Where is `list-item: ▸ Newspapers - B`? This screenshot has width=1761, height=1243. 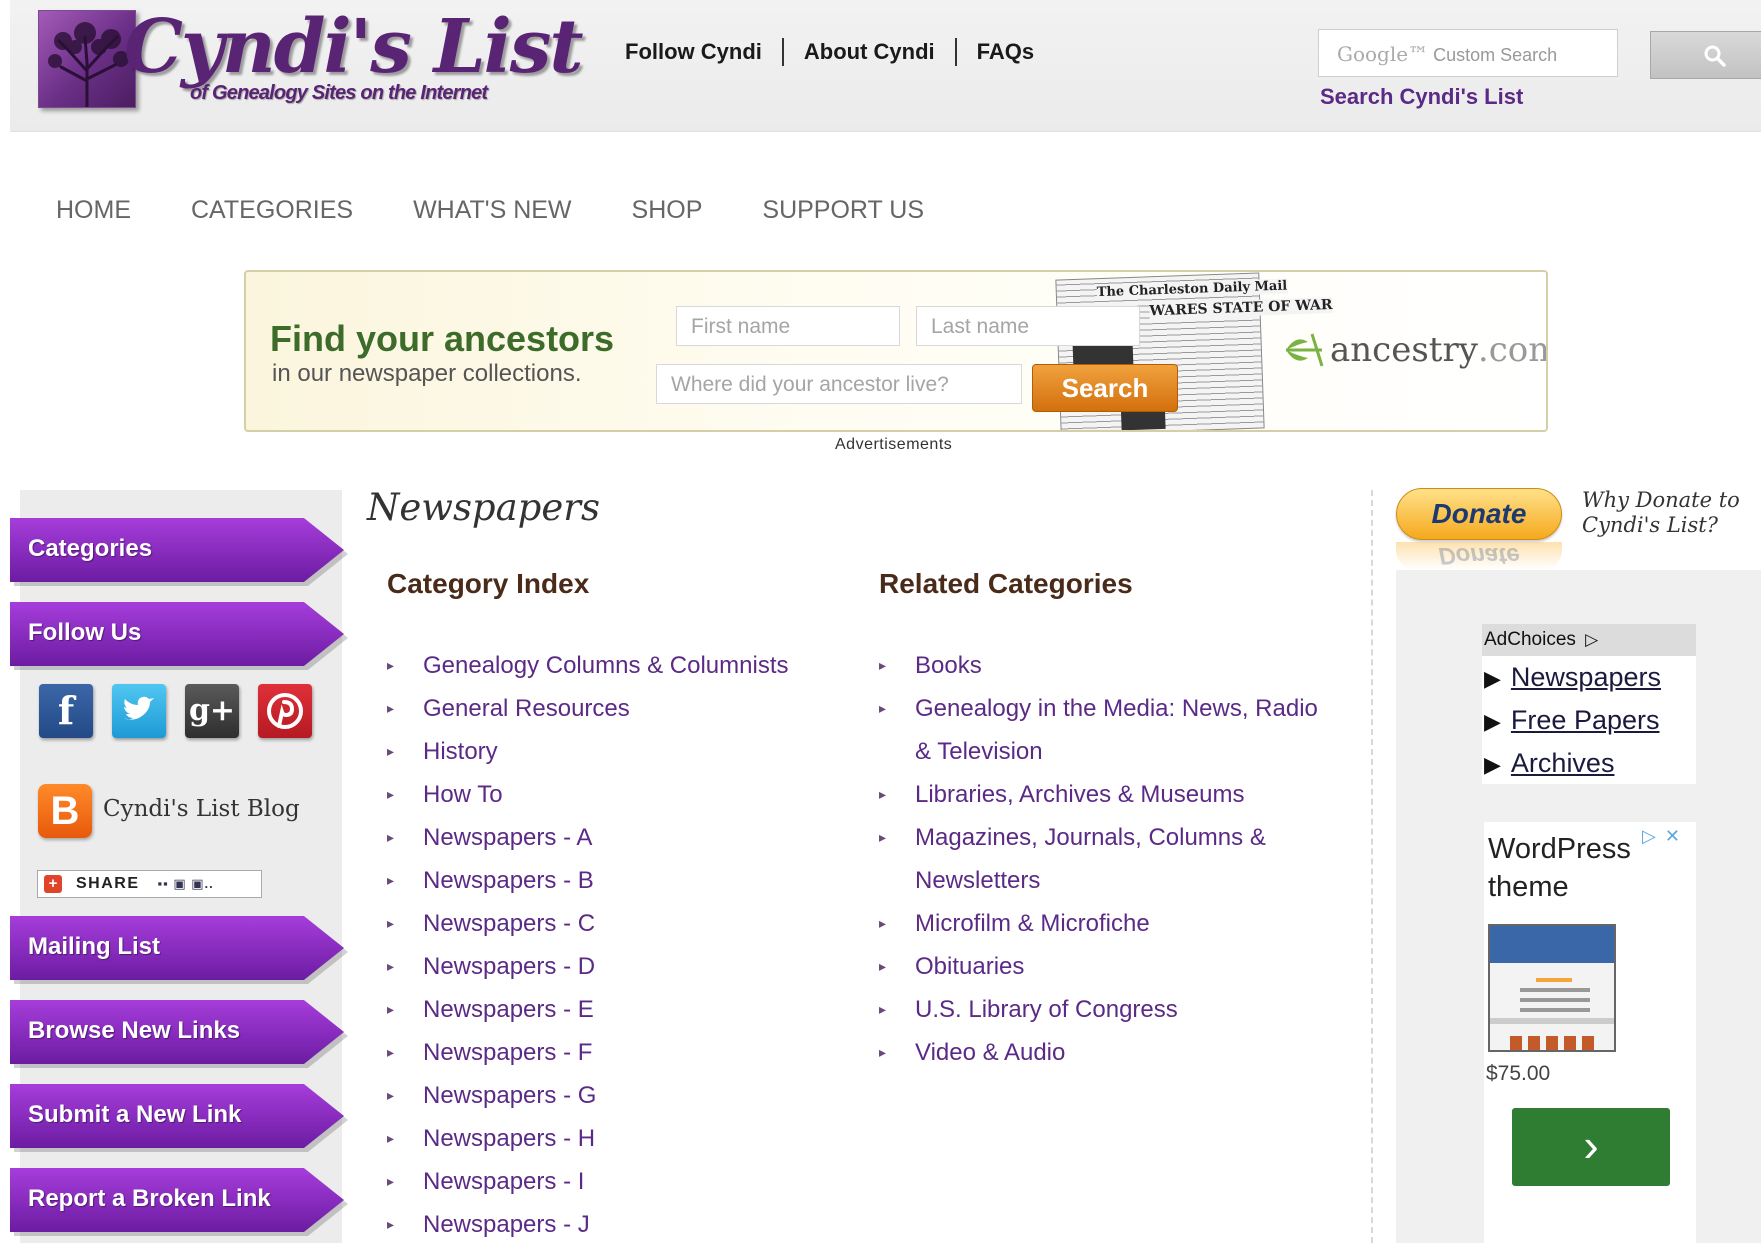 list-item: ▸ Newspapers - B is located at coordinates (617, 880).